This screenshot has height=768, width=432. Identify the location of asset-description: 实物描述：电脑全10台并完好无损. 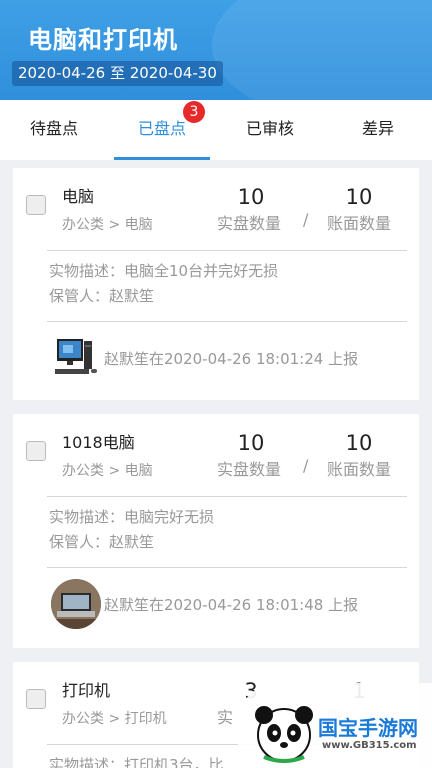
(164, 271).